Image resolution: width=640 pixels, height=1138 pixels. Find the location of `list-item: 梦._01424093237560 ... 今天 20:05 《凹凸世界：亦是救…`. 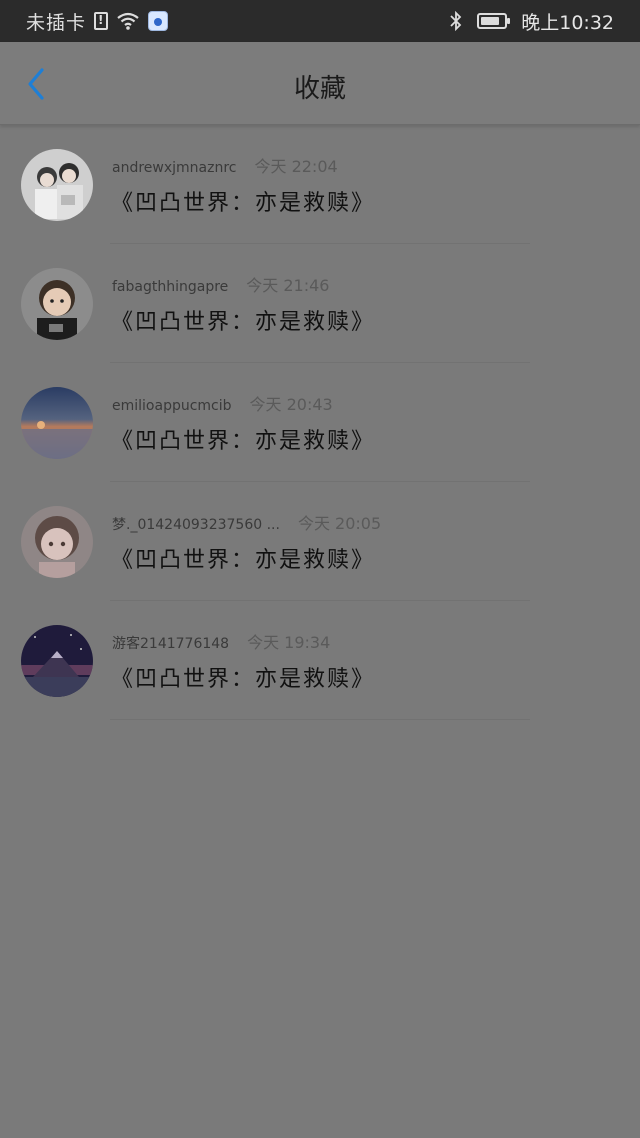

list-item: 梦._01424093237560 ... 今天 20:05 《凹凸世界：亦是救… is located at coordinates (320, 541).